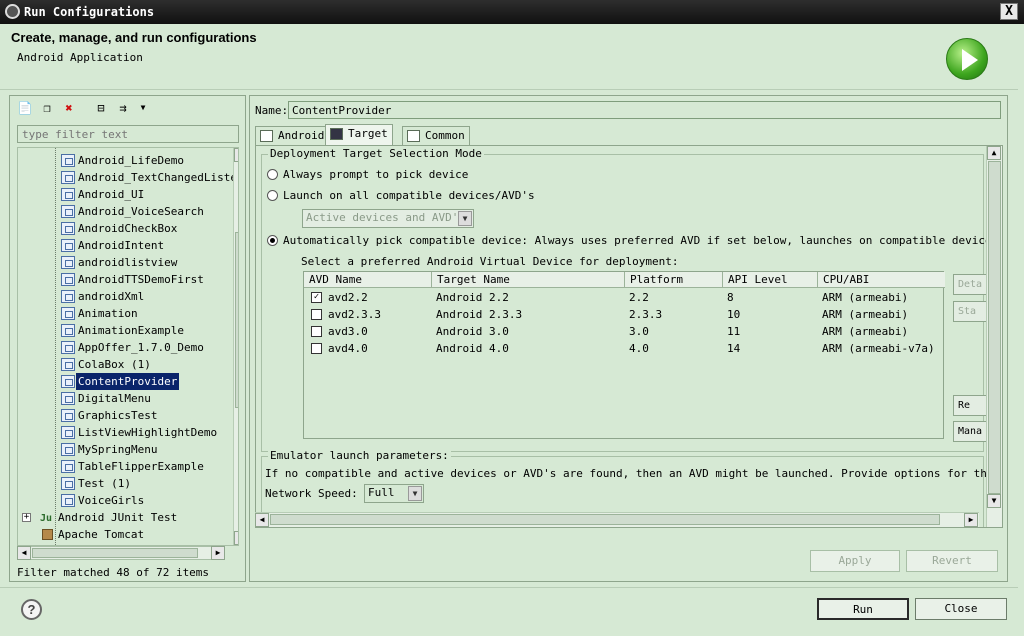  What do you see at coordinates (465, 218) in the screenshot?
I see `combo-chevron-down-icon: ▼` at bounding box center [465, 218].